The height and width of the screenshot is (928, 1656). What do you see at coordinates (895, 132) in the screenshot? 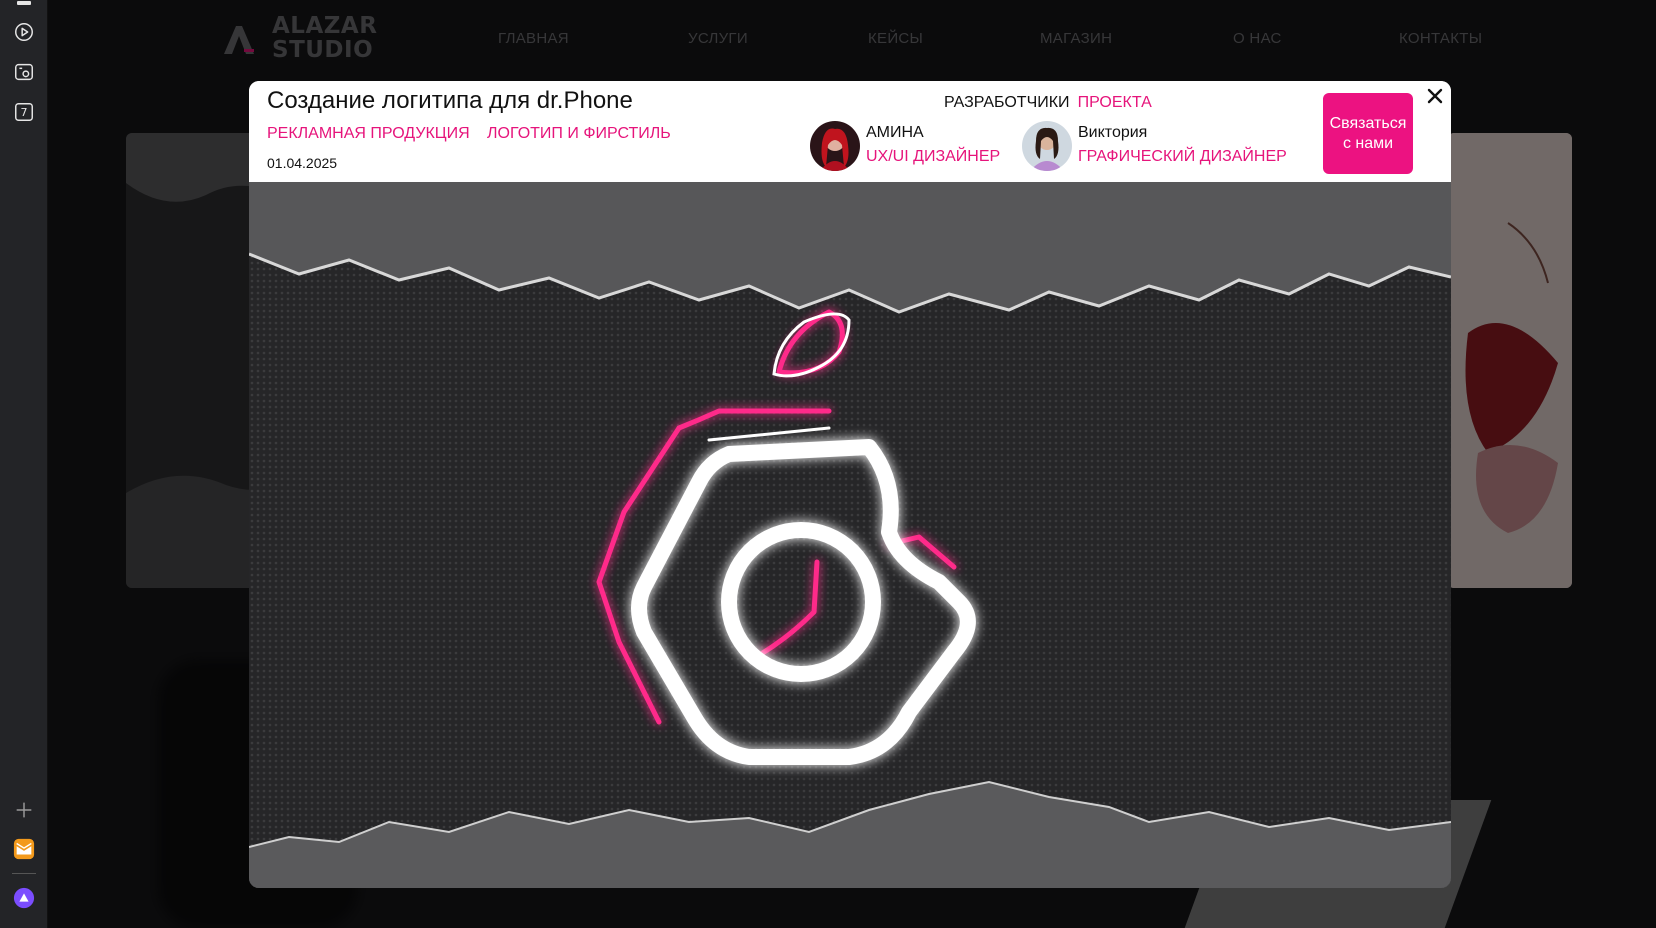
I see `developer-name: АМИНА` at bounding box center [895, 132].